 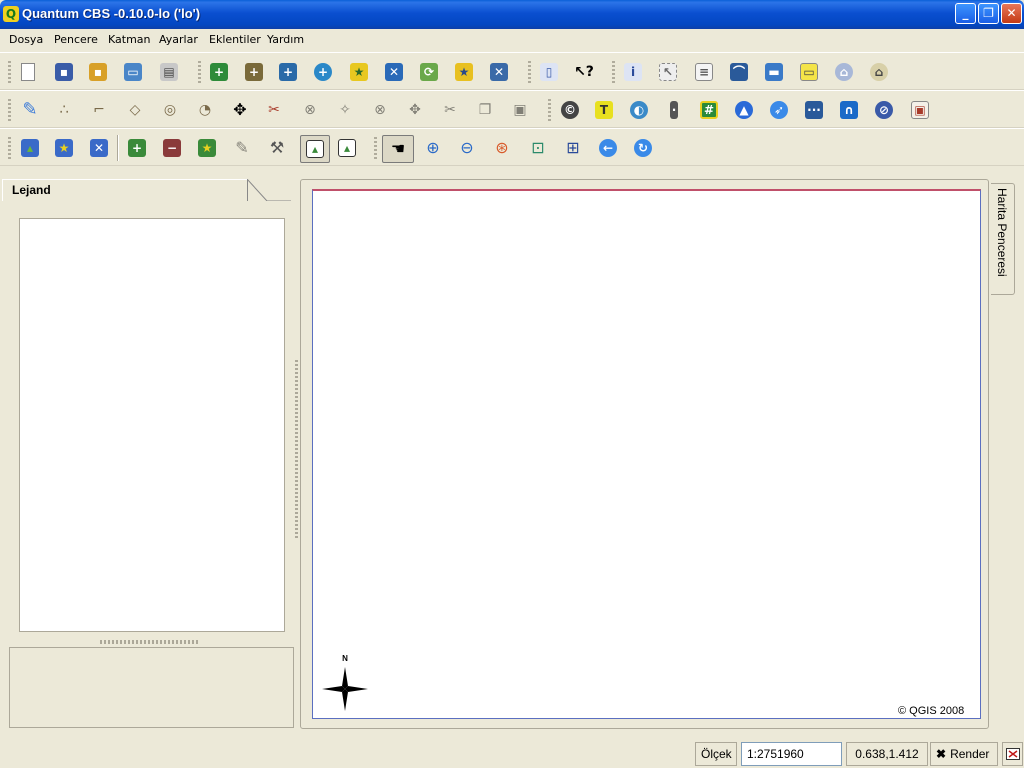 I want to click on add-raster-layer-icon: +, so click(x=254, y=72).